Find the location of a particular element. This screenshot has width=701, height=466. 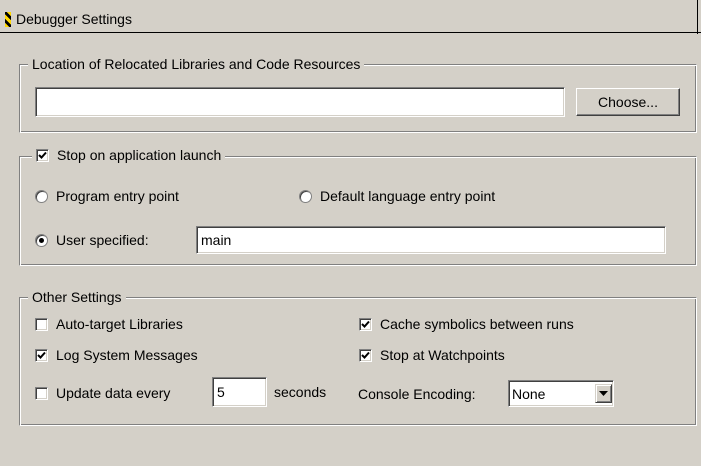

stop-on-launch-checkbox is located at coordinates (42, 155).